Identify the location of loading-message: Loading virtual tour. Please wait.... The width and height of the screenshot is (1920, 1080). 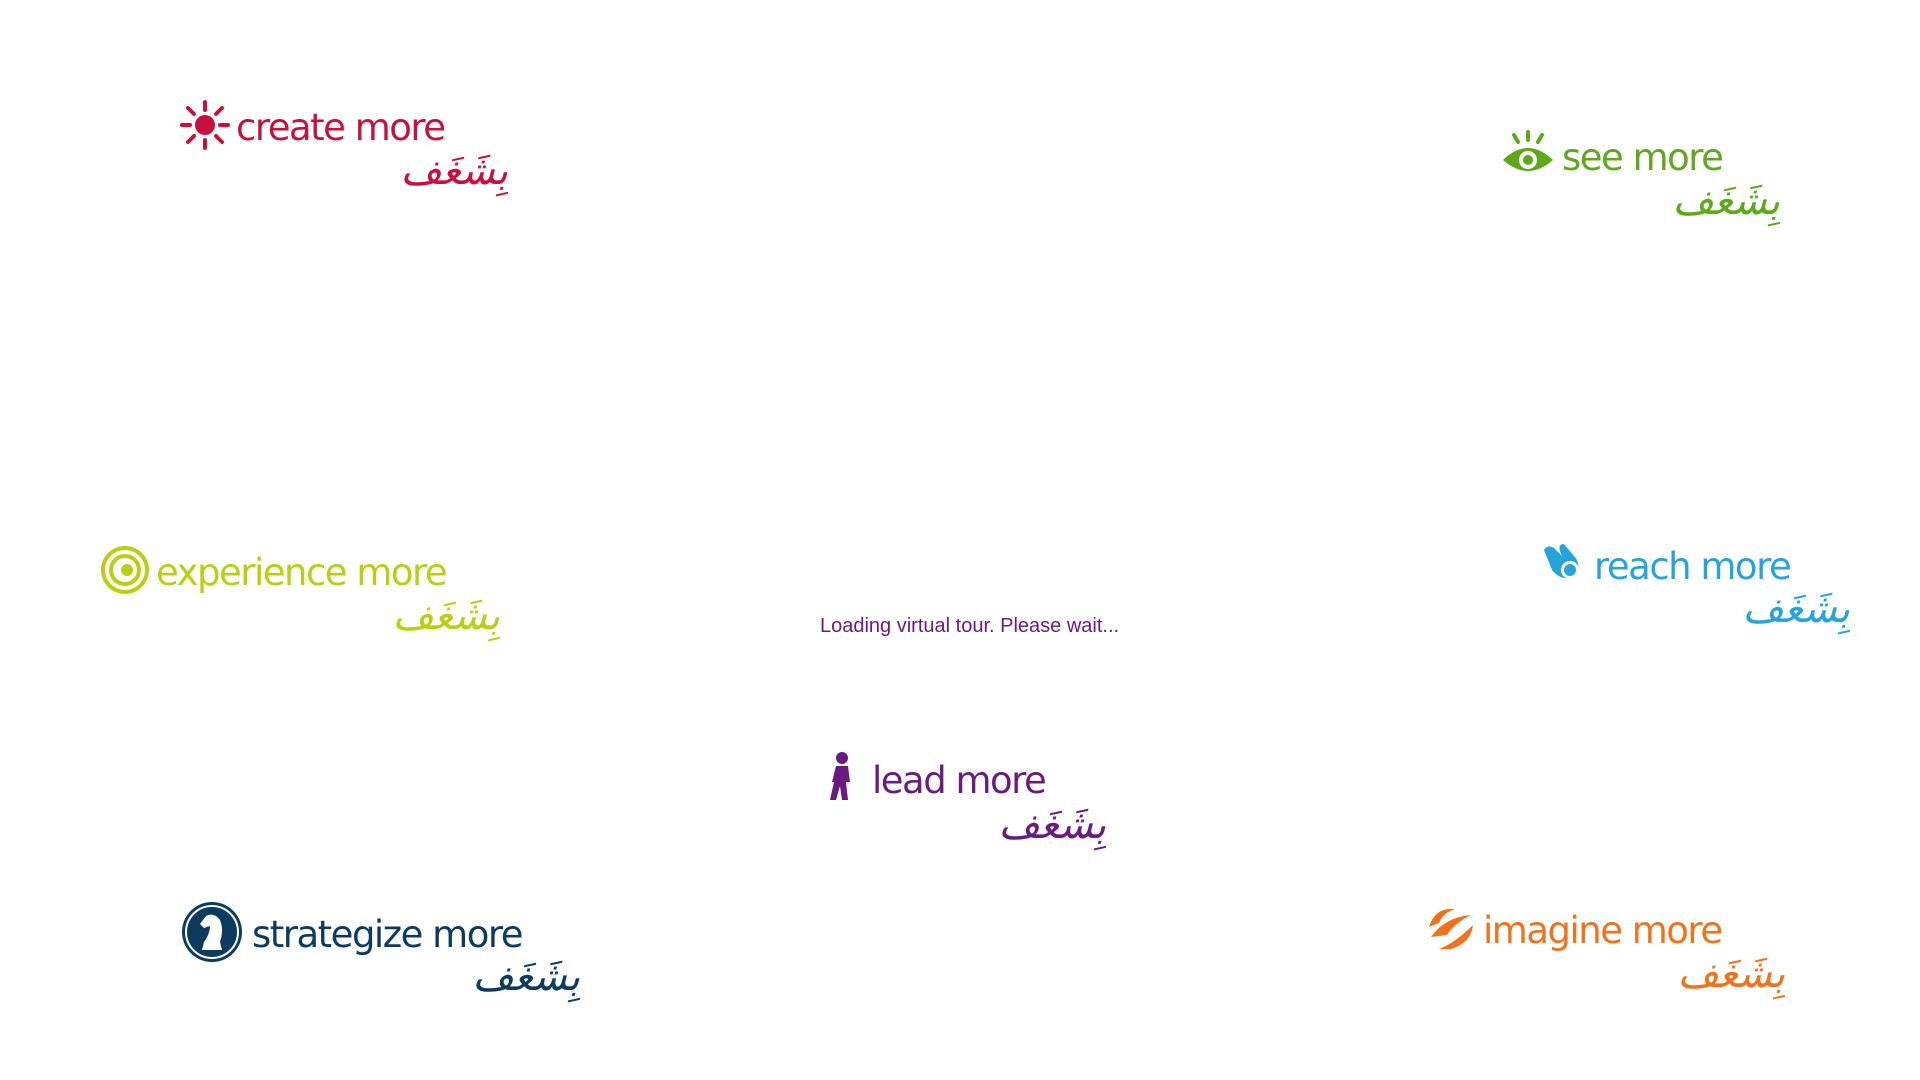
(970, 626).